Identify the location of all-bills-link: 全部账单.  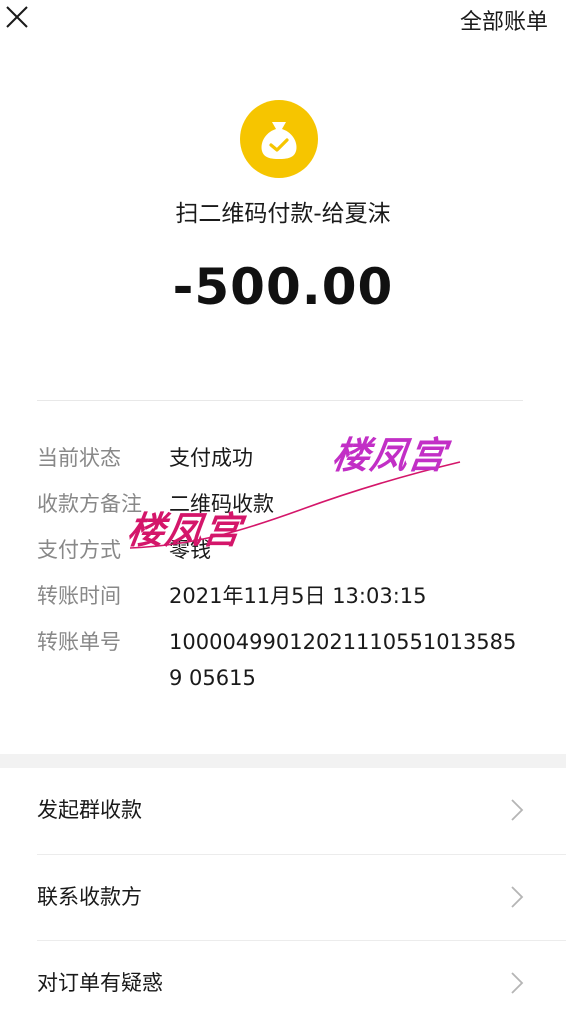
(504, 20).